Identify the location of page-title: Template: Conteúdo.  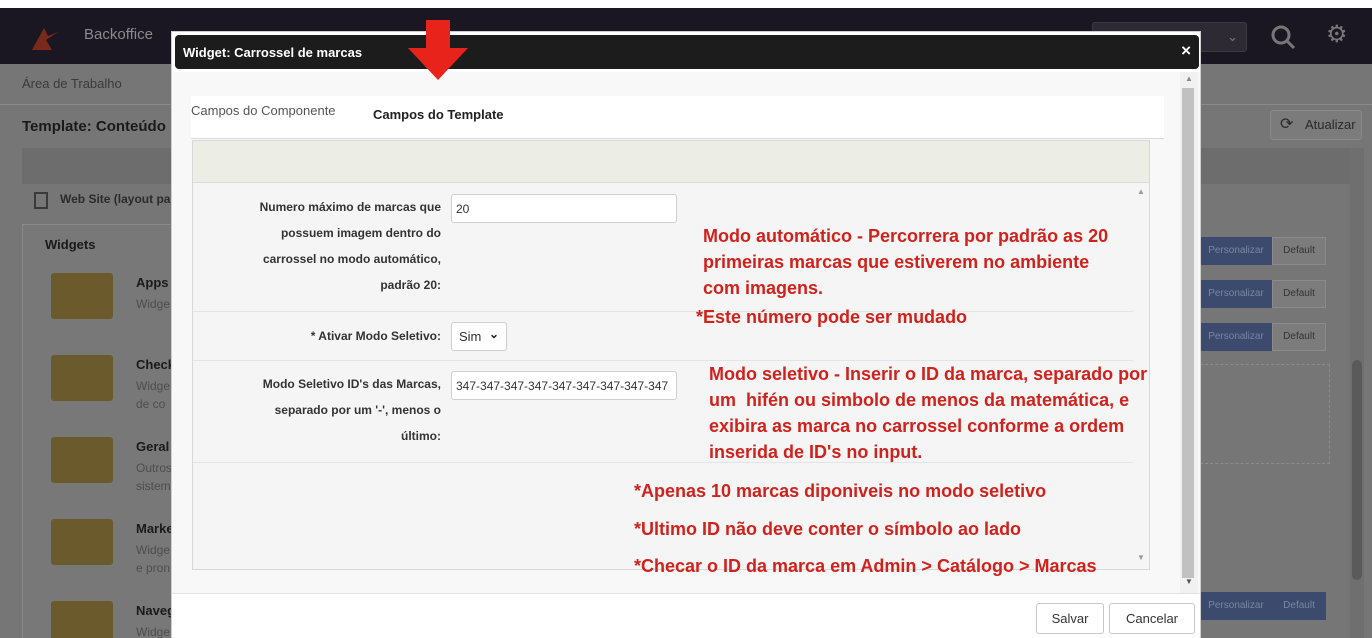
(94, 126).